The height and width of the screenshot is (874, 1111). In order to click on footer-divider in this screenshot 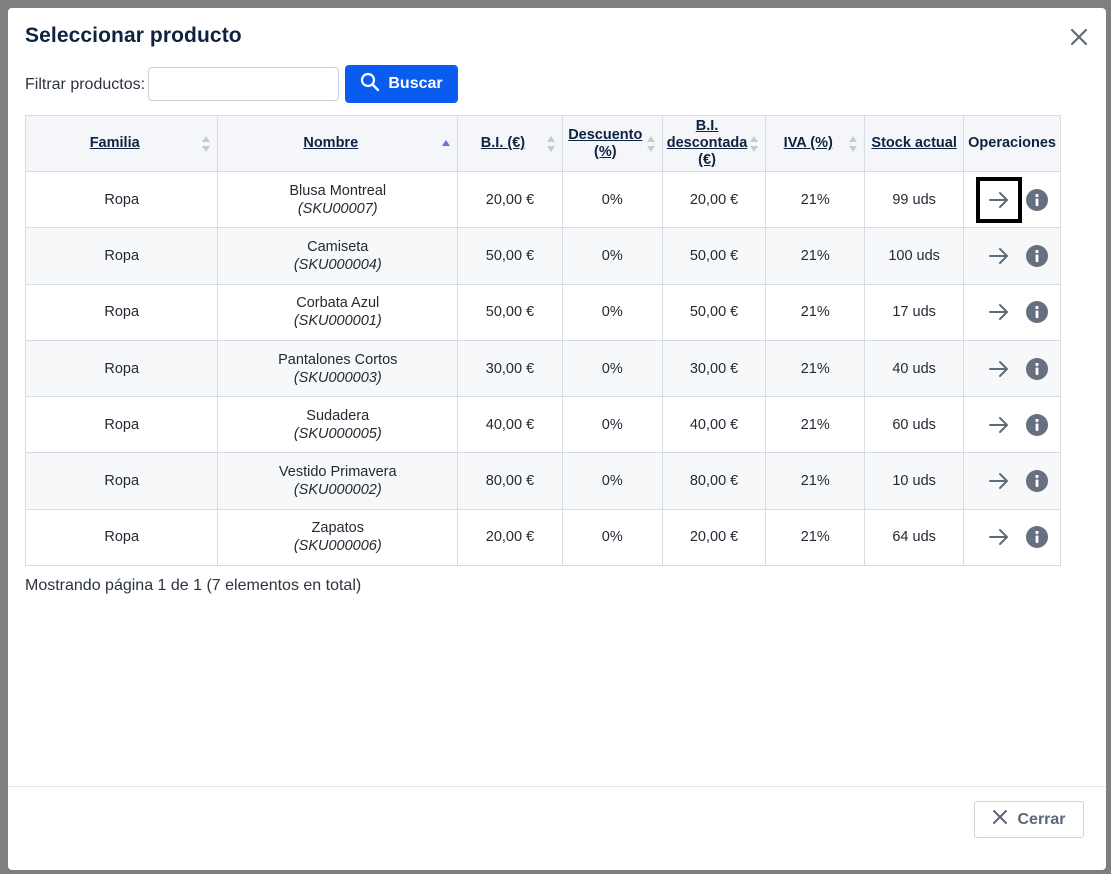, I will do `click(557, 786)`.